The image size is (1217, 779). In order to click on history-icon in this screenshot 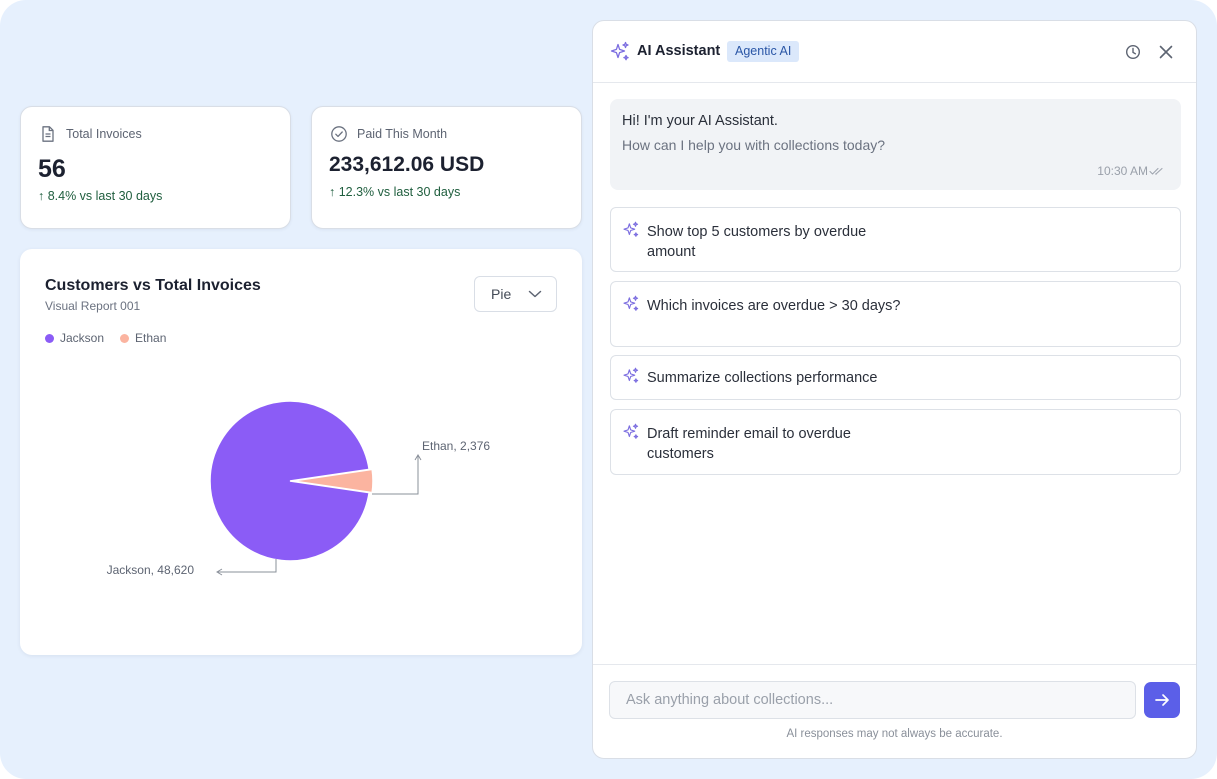, I will do `click(1133, 52)`.